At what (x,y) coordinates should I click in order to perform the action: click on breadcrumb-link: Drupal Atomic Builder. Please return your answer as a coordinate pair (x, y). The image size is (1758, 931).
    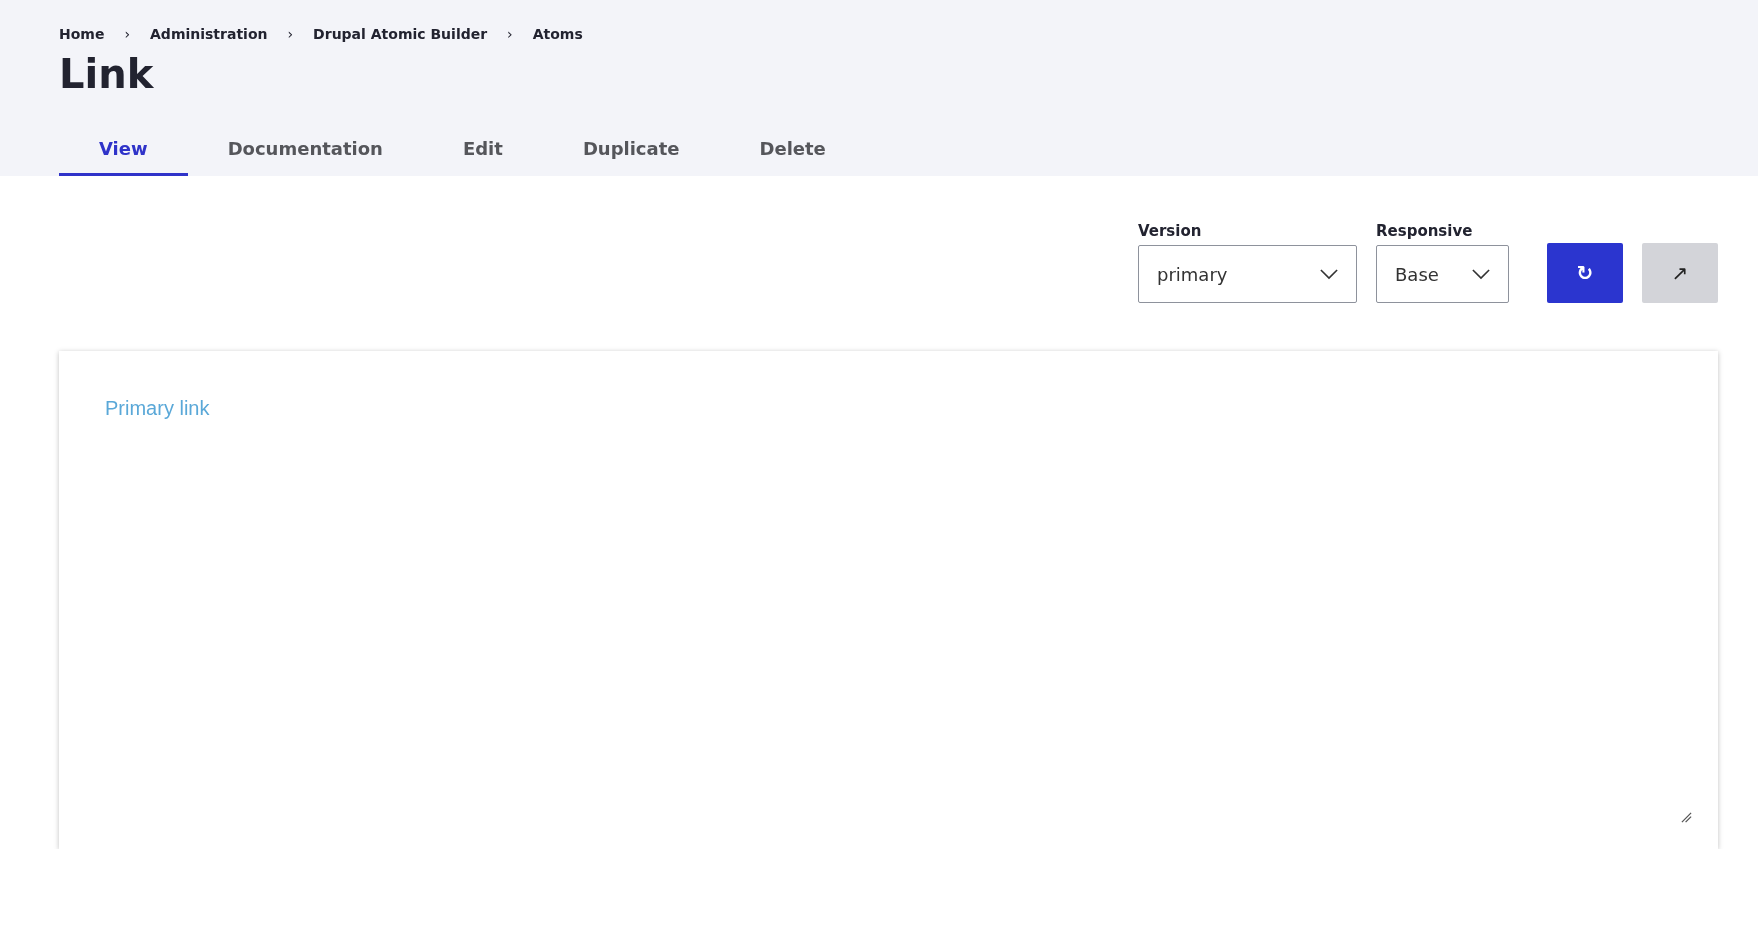
    Looking at the image, I should click on (400, 34).